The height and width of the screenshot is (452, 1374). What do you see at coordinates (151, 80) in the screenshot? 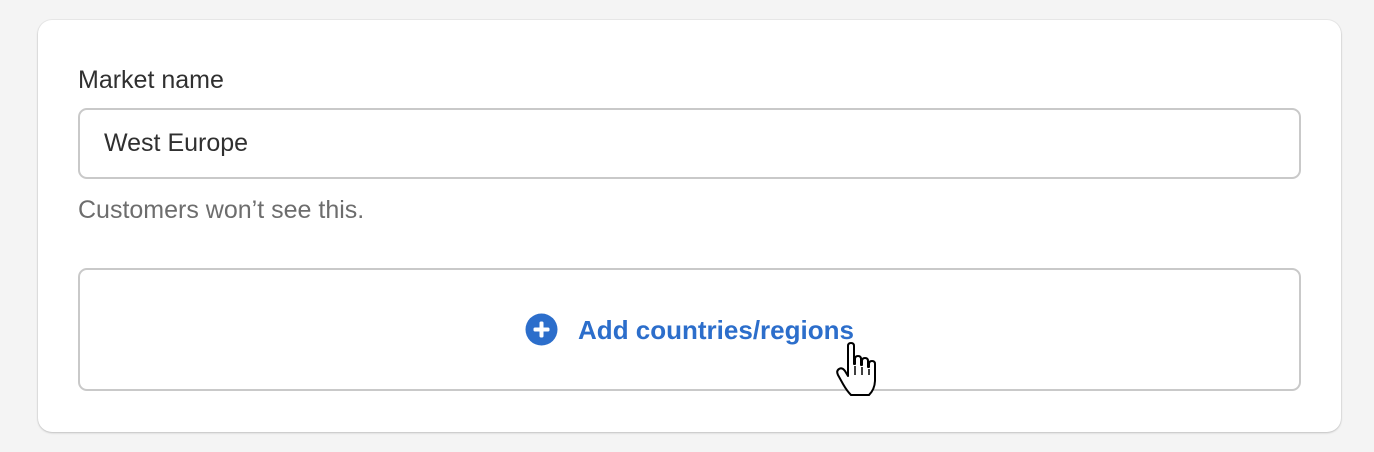
I see `market-name-label: Market name` at bounding box center [151, 80].